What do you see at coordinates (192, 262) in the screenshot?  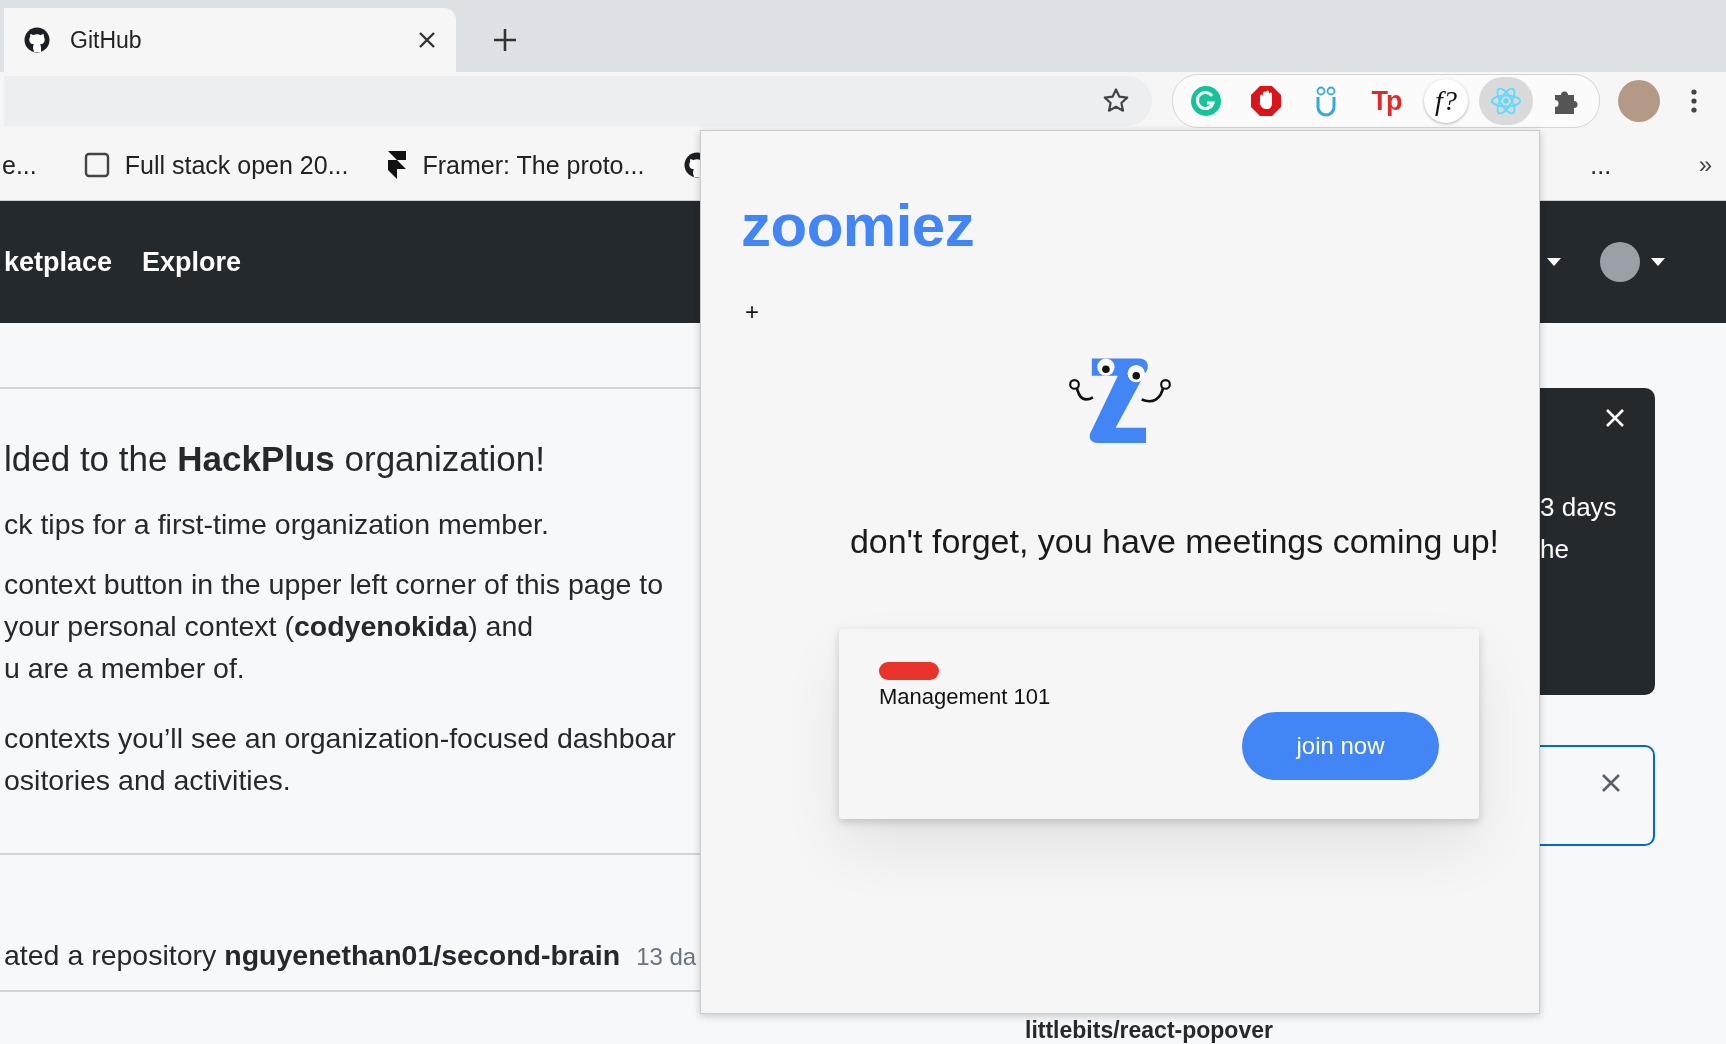 I see `nav-link: Explore` at bounding box center [192, 262].